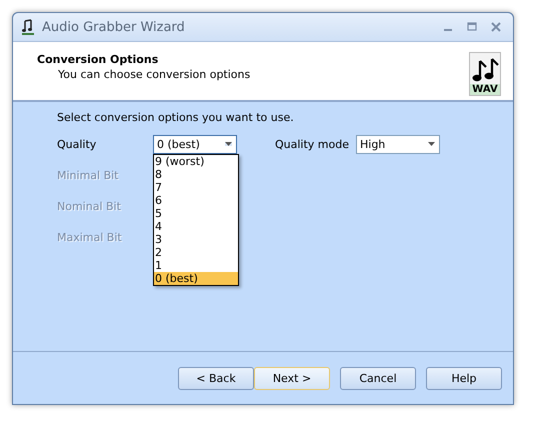  I want to click on wizard-button: Help, so click(464, 378).